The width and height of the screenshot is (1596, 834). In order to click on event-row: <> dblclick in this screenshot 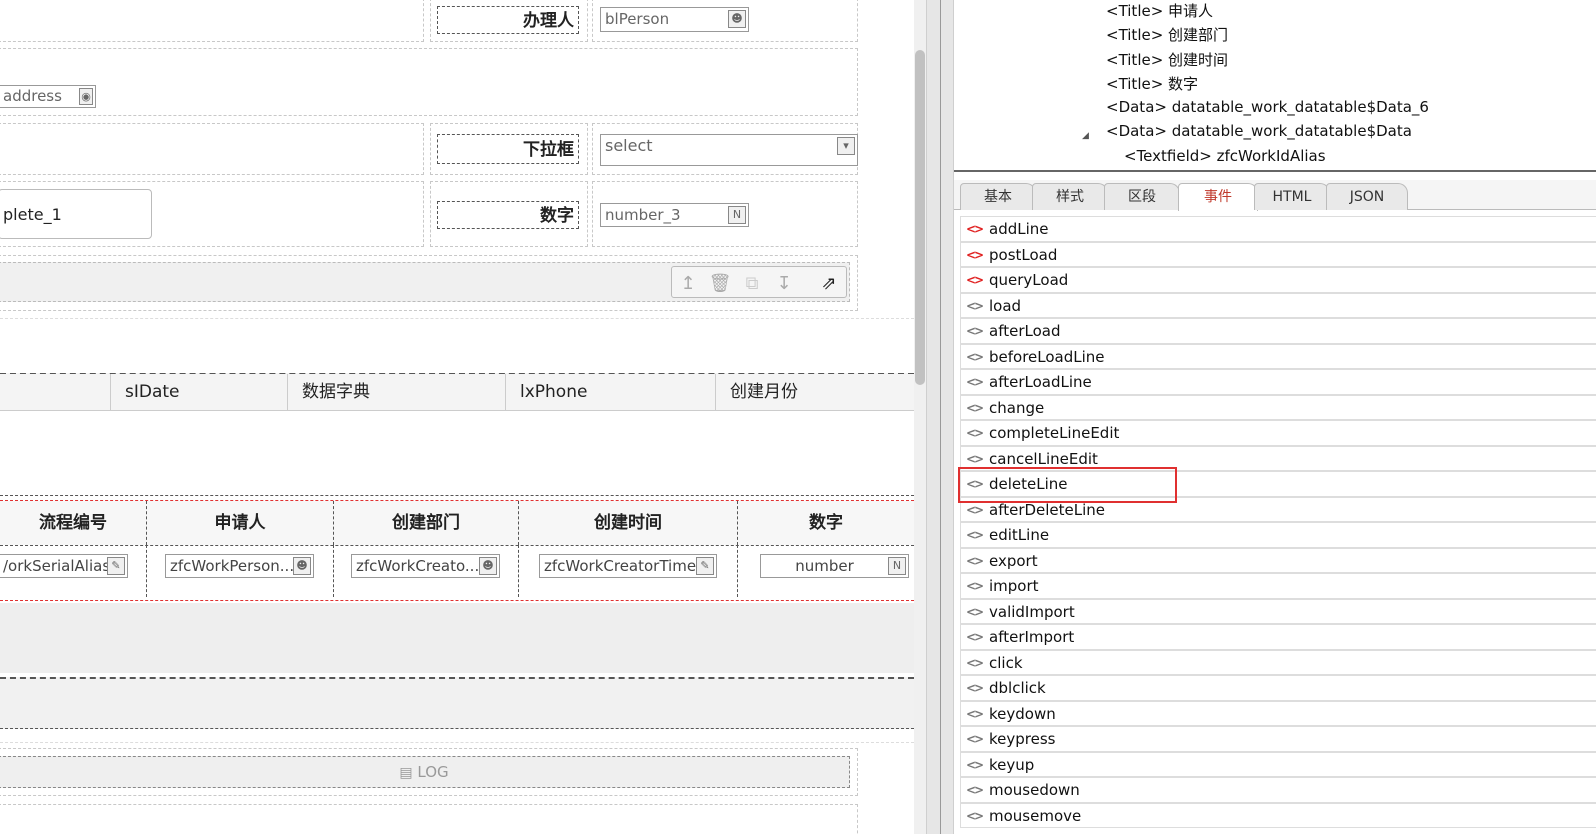, I will do `click(1278, 688)`.